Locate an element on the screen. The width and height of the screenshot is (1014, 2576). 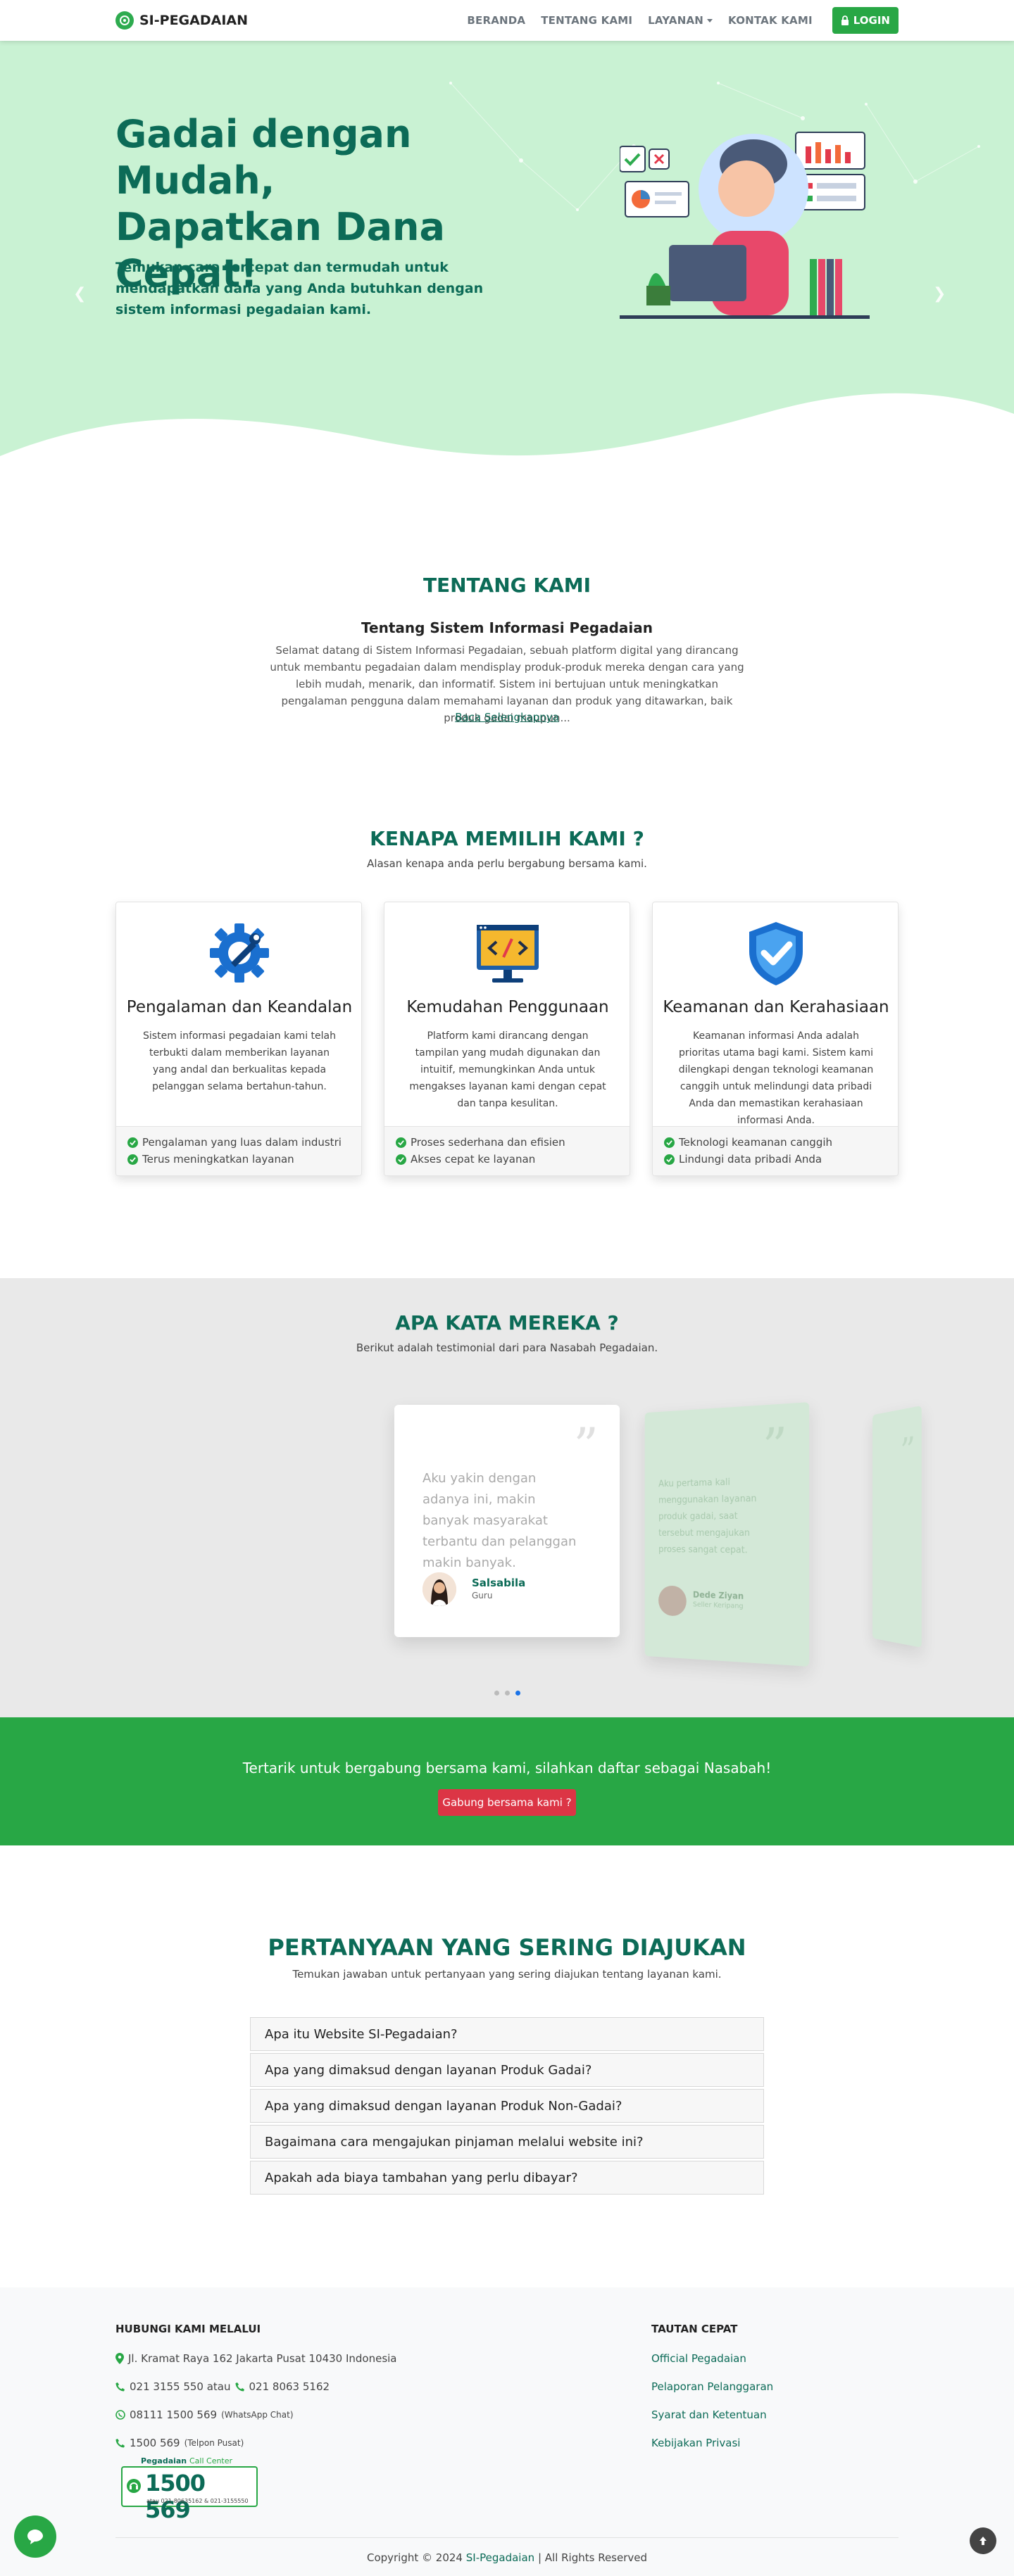
card-point-label: Lindungi data pribadi Anda is located at coordinates (750, 1159).